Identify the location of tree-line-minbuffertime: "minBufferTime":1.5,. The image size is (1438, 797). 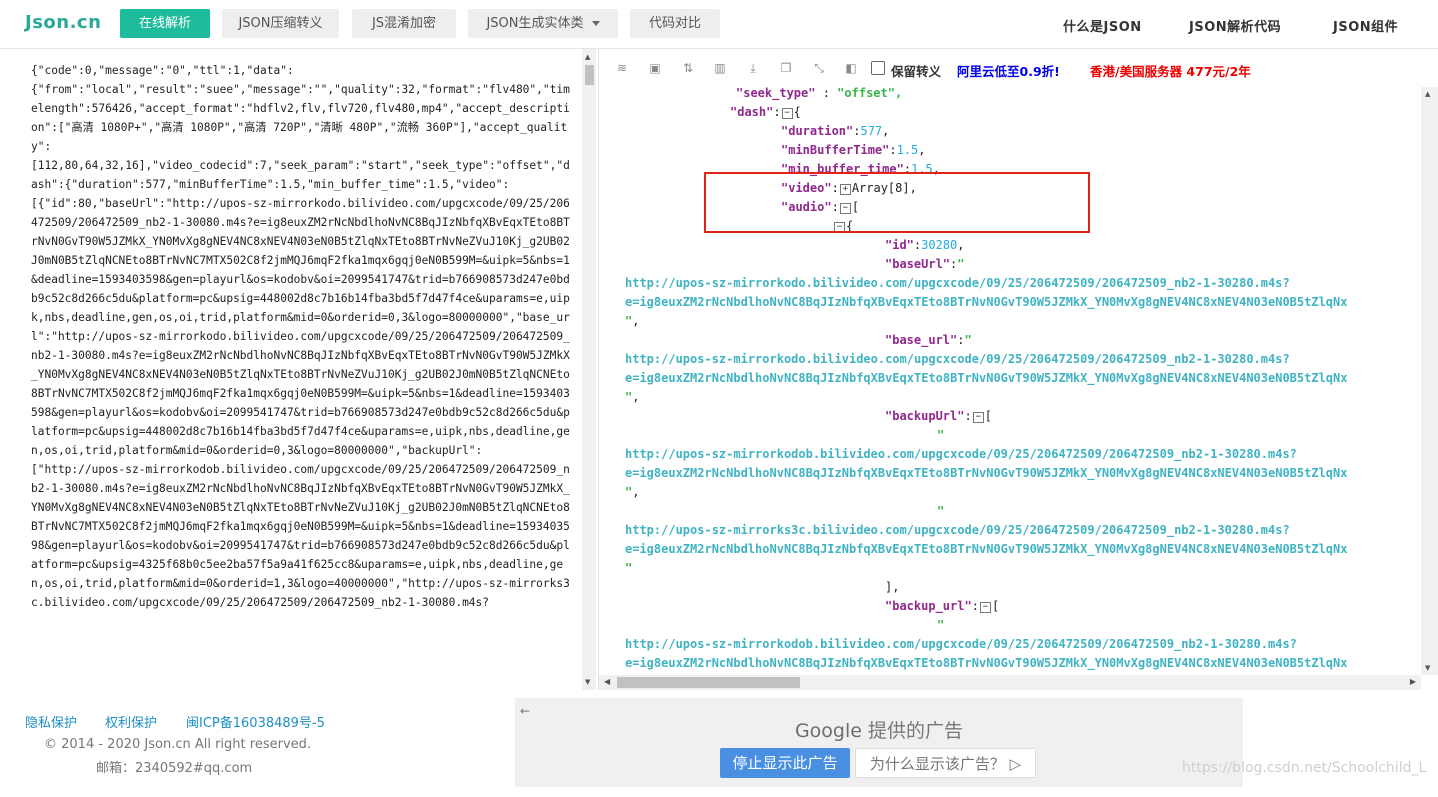
(853, 150).